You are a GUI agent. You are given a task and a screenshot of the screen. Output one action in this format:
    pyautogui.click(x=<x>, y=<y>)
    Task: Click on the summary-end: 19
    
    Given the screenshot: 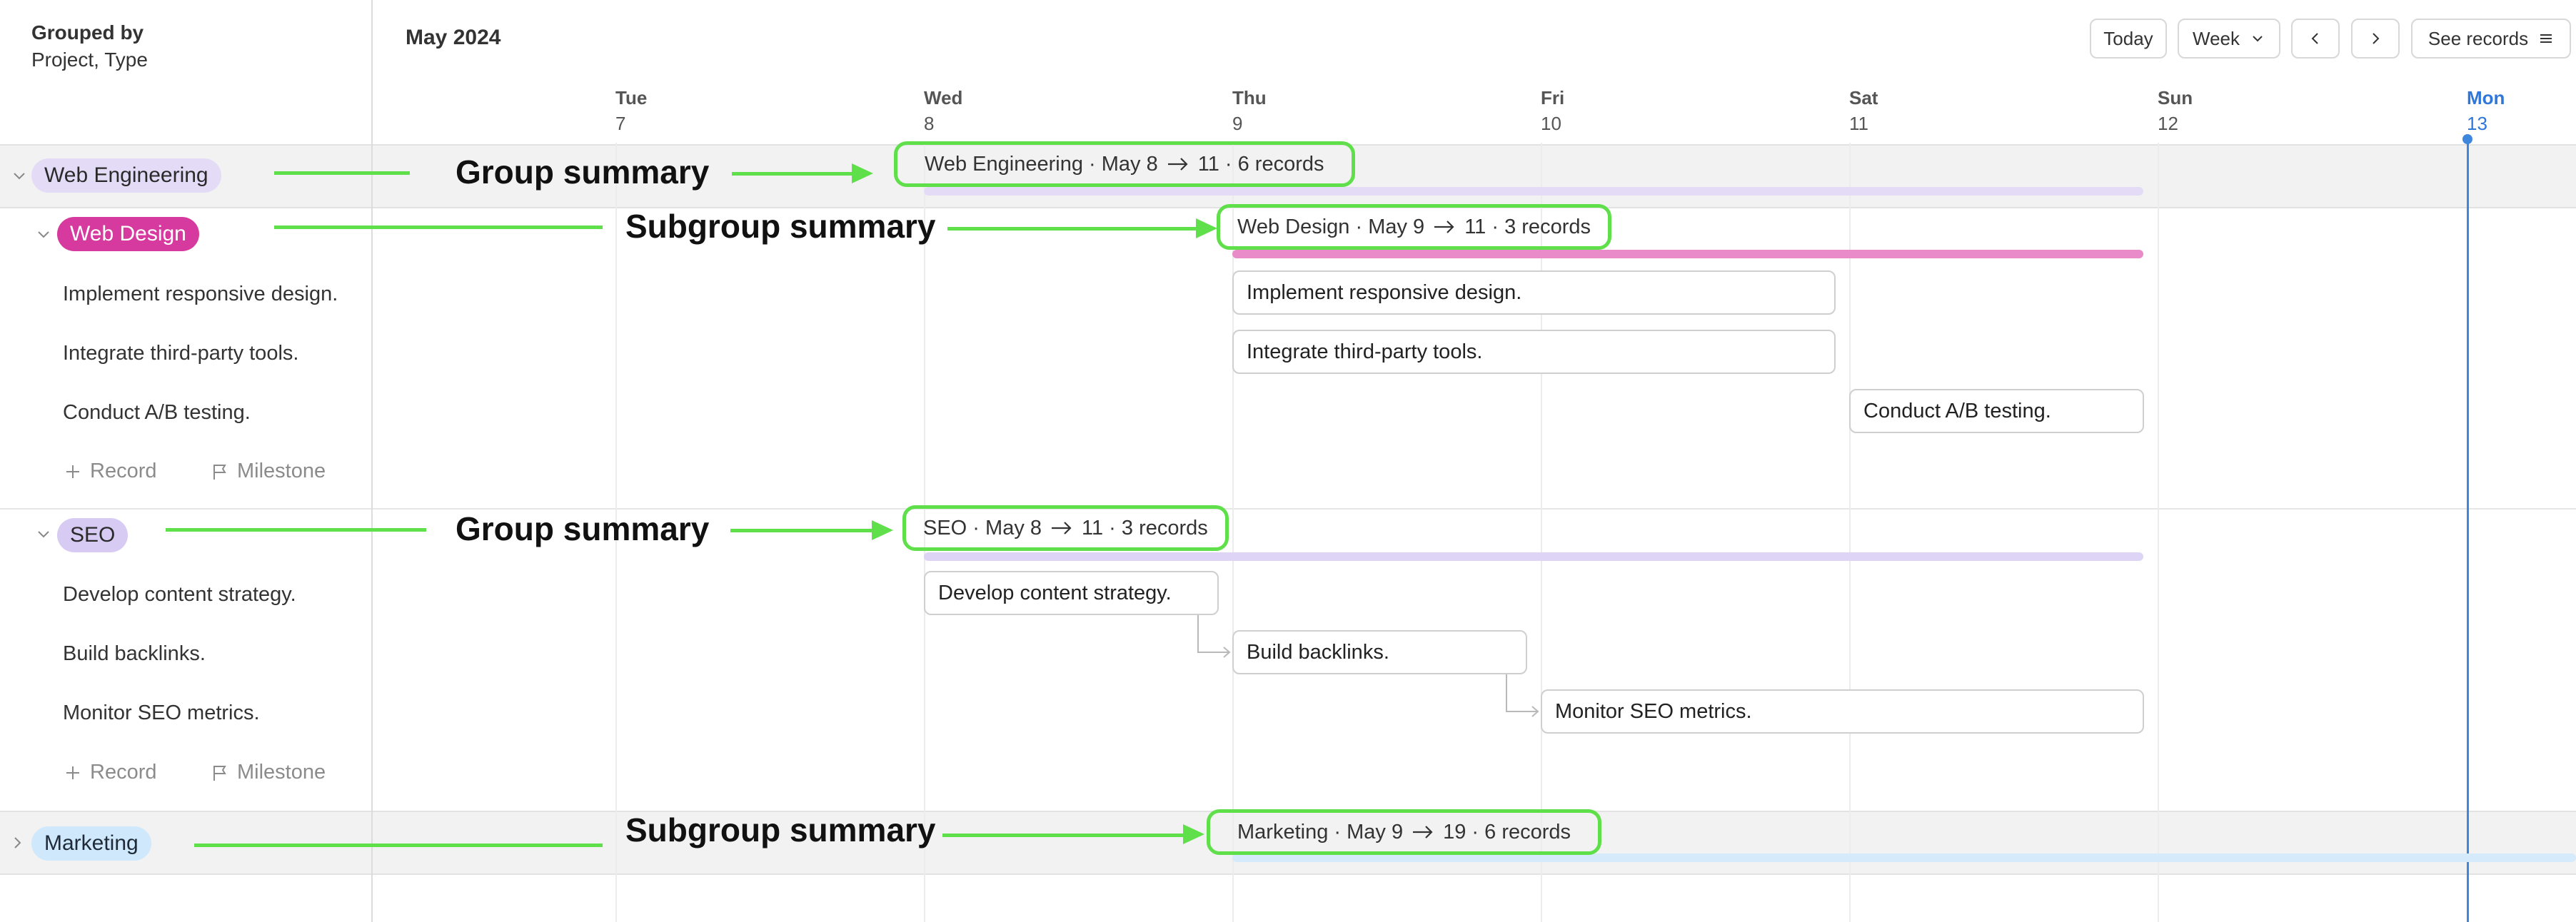 What is the action you would take?
    pyautogui.click(x=1454, y=832)
    